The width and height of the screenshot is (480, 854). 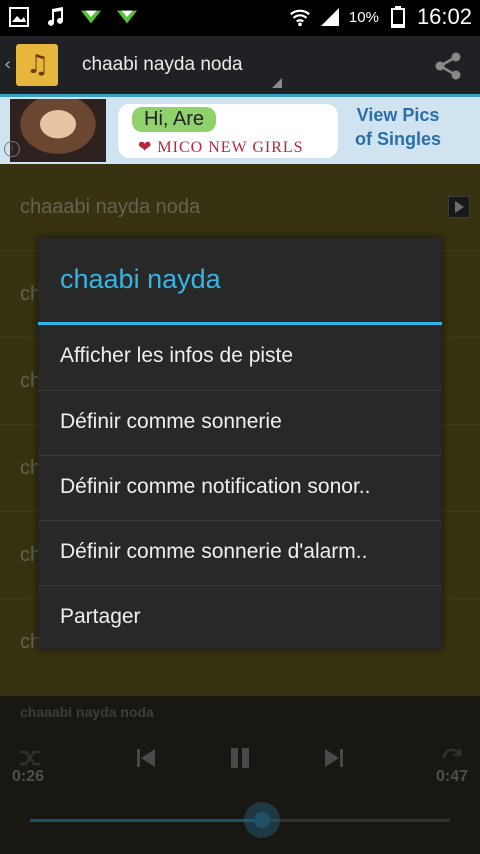 I want to click on app-icon: ♫, so click(x=37, y=65).